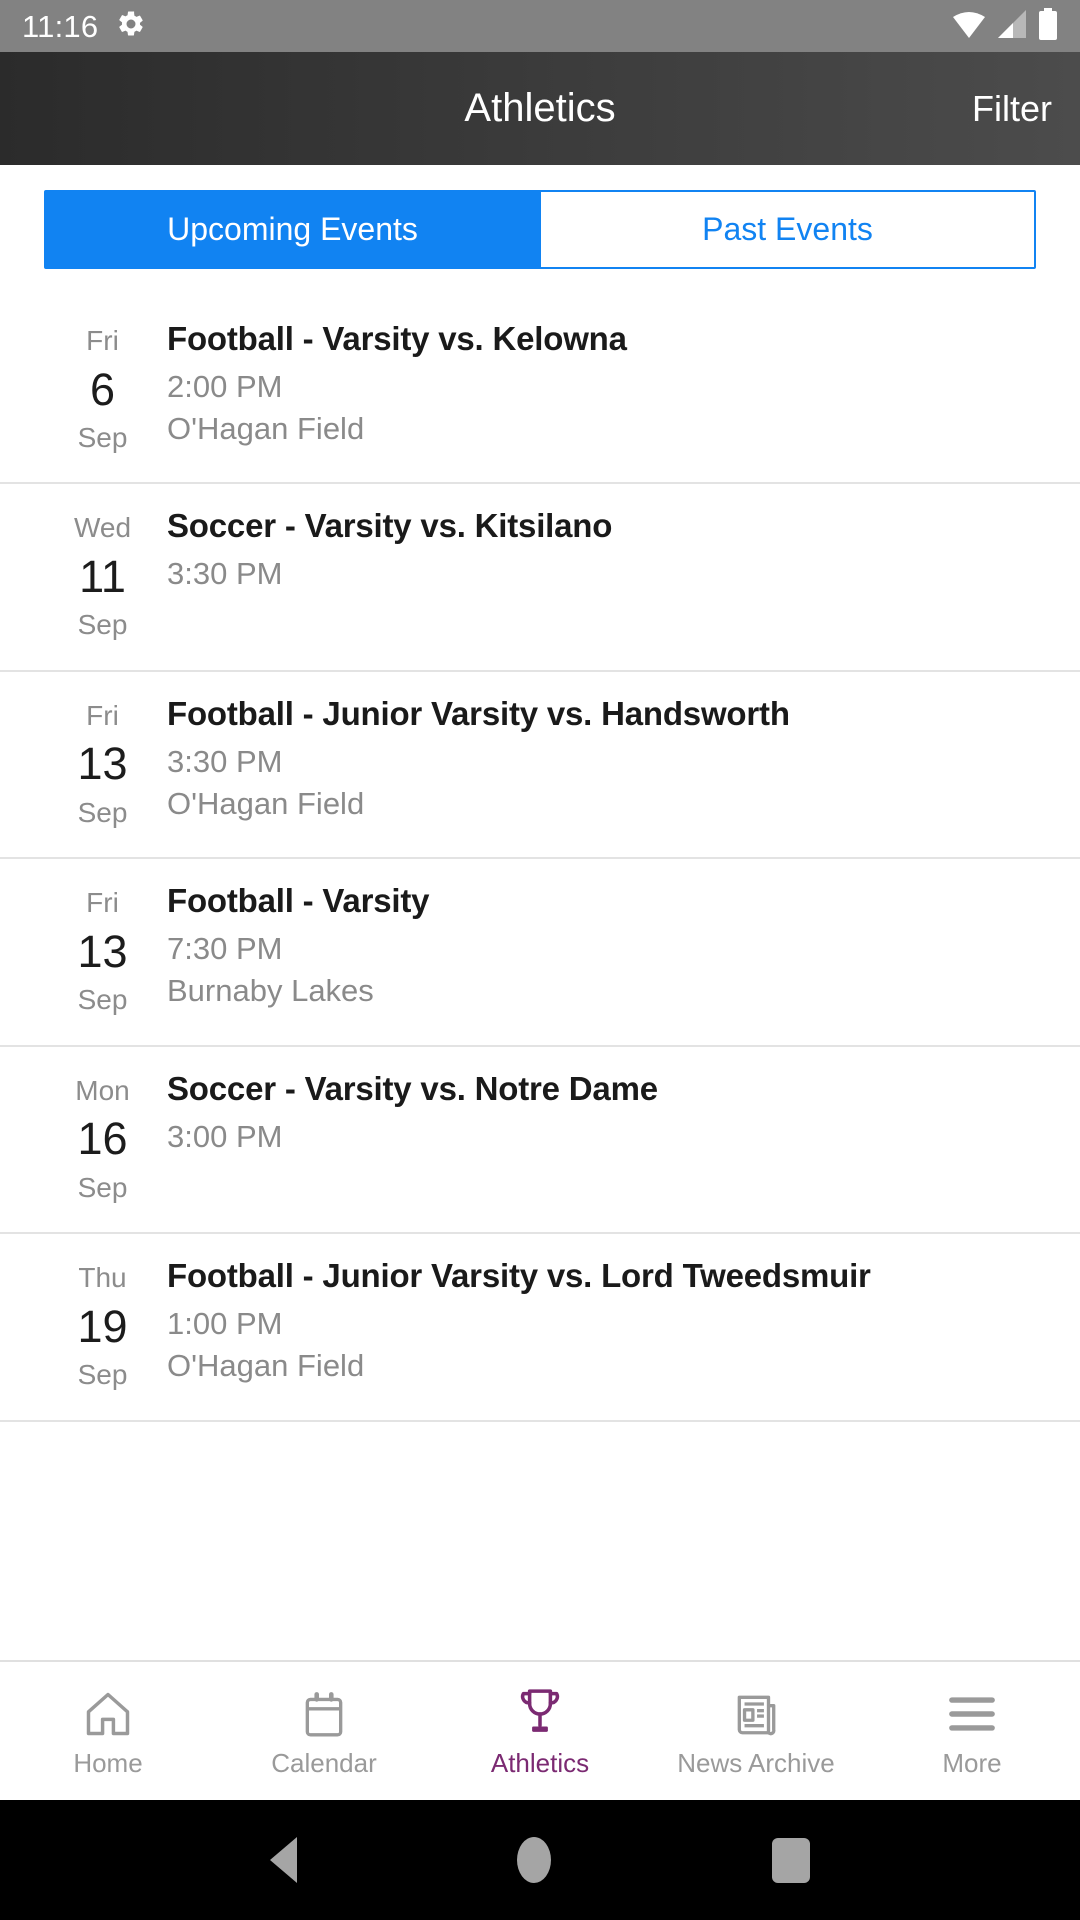 The width and height of the screenshot is (1080, 1920). What do you see at coordinates (534, 1860) in the screenshot?
I see `home-circle-icon` at bounding box center [534, 1860].